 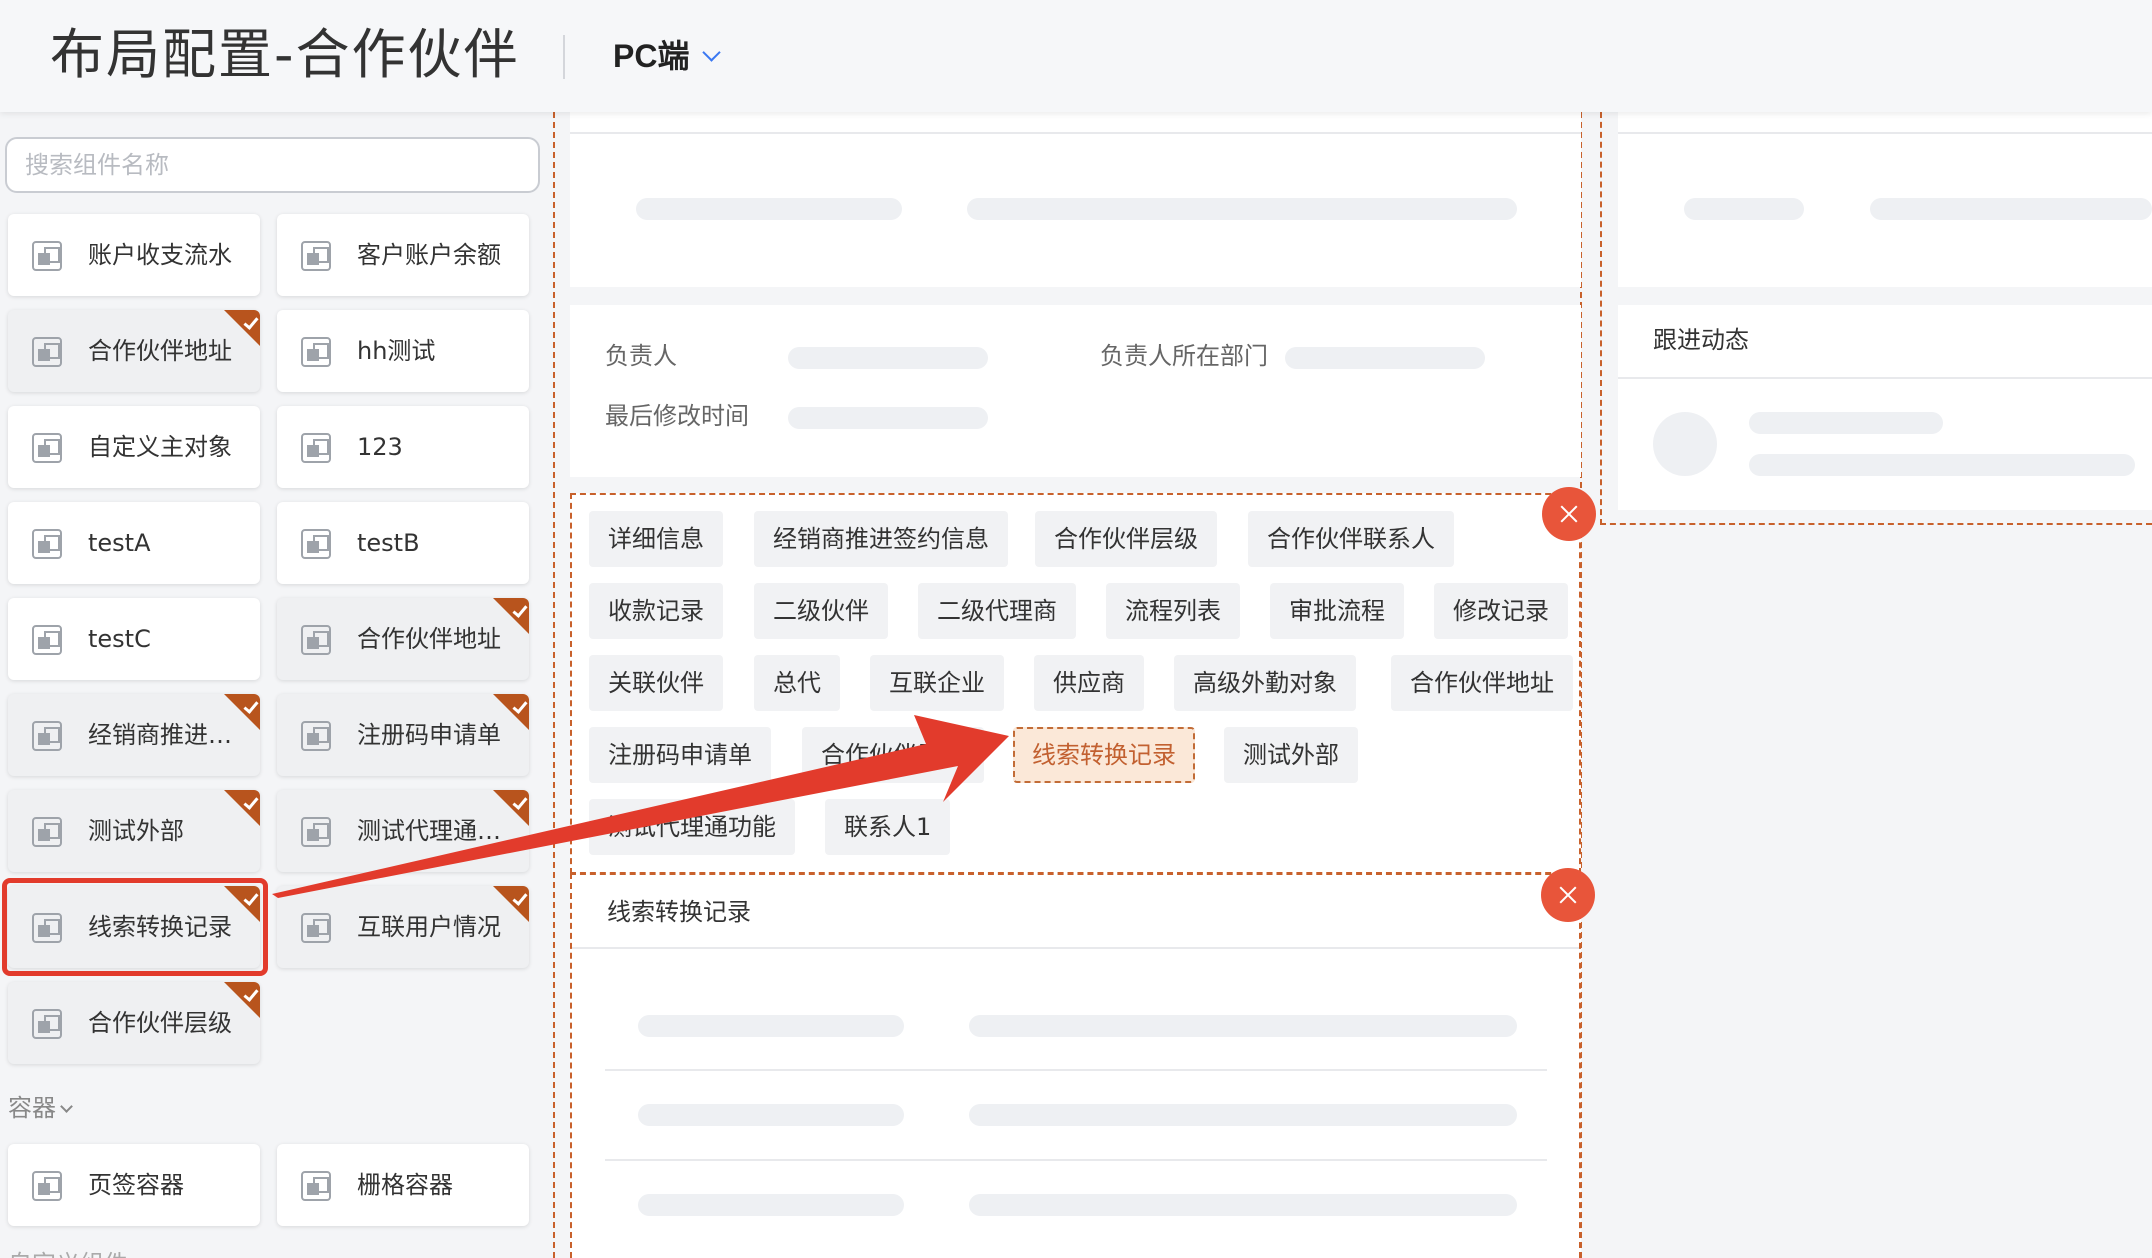 I want to click on component-label: 账户收支流水, so click(x=160, y=255).